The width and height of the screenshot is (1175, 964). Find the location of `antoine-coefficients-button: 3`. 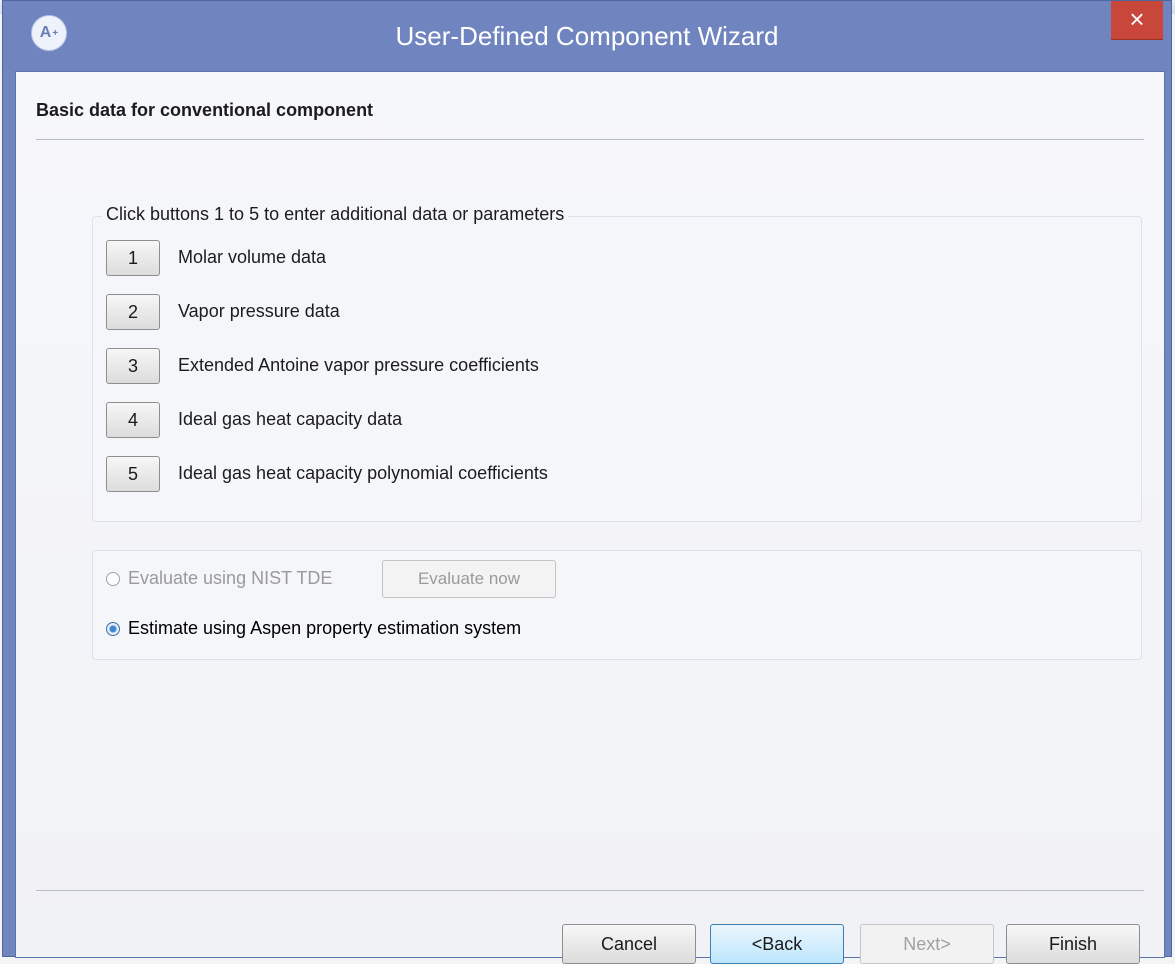

antoine-coefficients-button: 3 is located at coordinates (133, 366).